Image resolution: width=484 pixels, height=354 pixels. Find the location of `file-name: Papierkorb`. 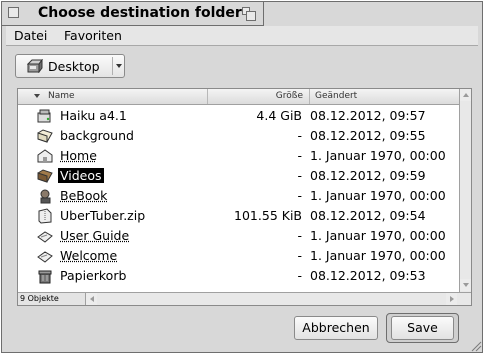

file-name: Papierkorb is located at coordinates (93, 275).